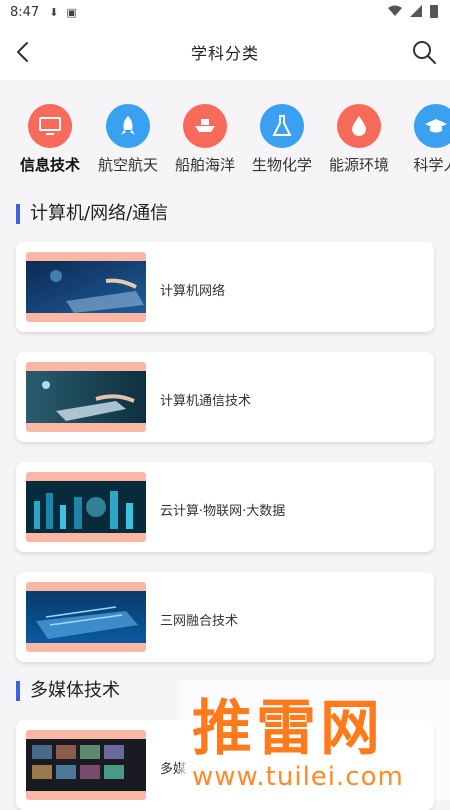 The width and height of the screenshot is (450, 810). I want to click on category-label: 信息技术, so click(49, 165).